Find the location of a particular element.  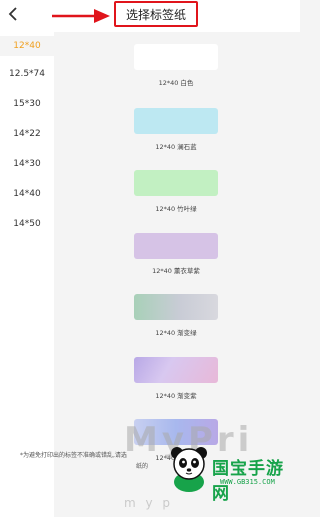

notice-text: *为避免打印出的标签不准确或错乱,请选 is located at coordinates (95, 455).